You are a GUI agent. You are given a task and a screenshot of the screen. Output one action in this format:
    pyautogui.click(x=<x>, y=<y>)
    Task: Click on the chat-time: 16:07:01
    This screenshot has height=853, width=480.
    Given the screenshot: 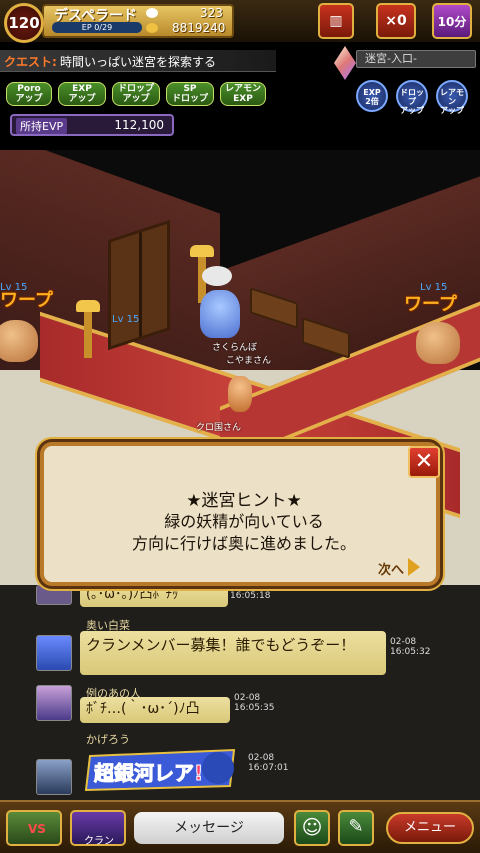 What is the action you would take?
    pyautogui.click(x=268, y=768)
    